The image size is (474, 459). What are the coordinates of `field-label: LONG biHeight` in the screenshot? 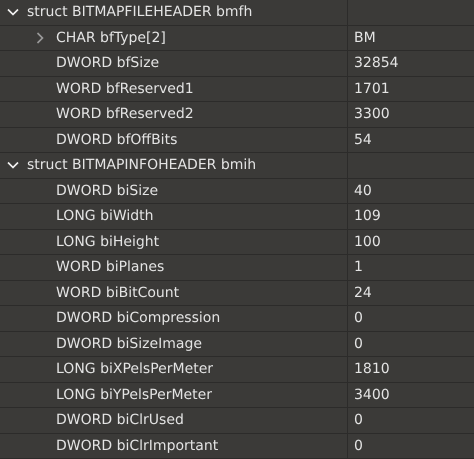 It's located at (108, 241).